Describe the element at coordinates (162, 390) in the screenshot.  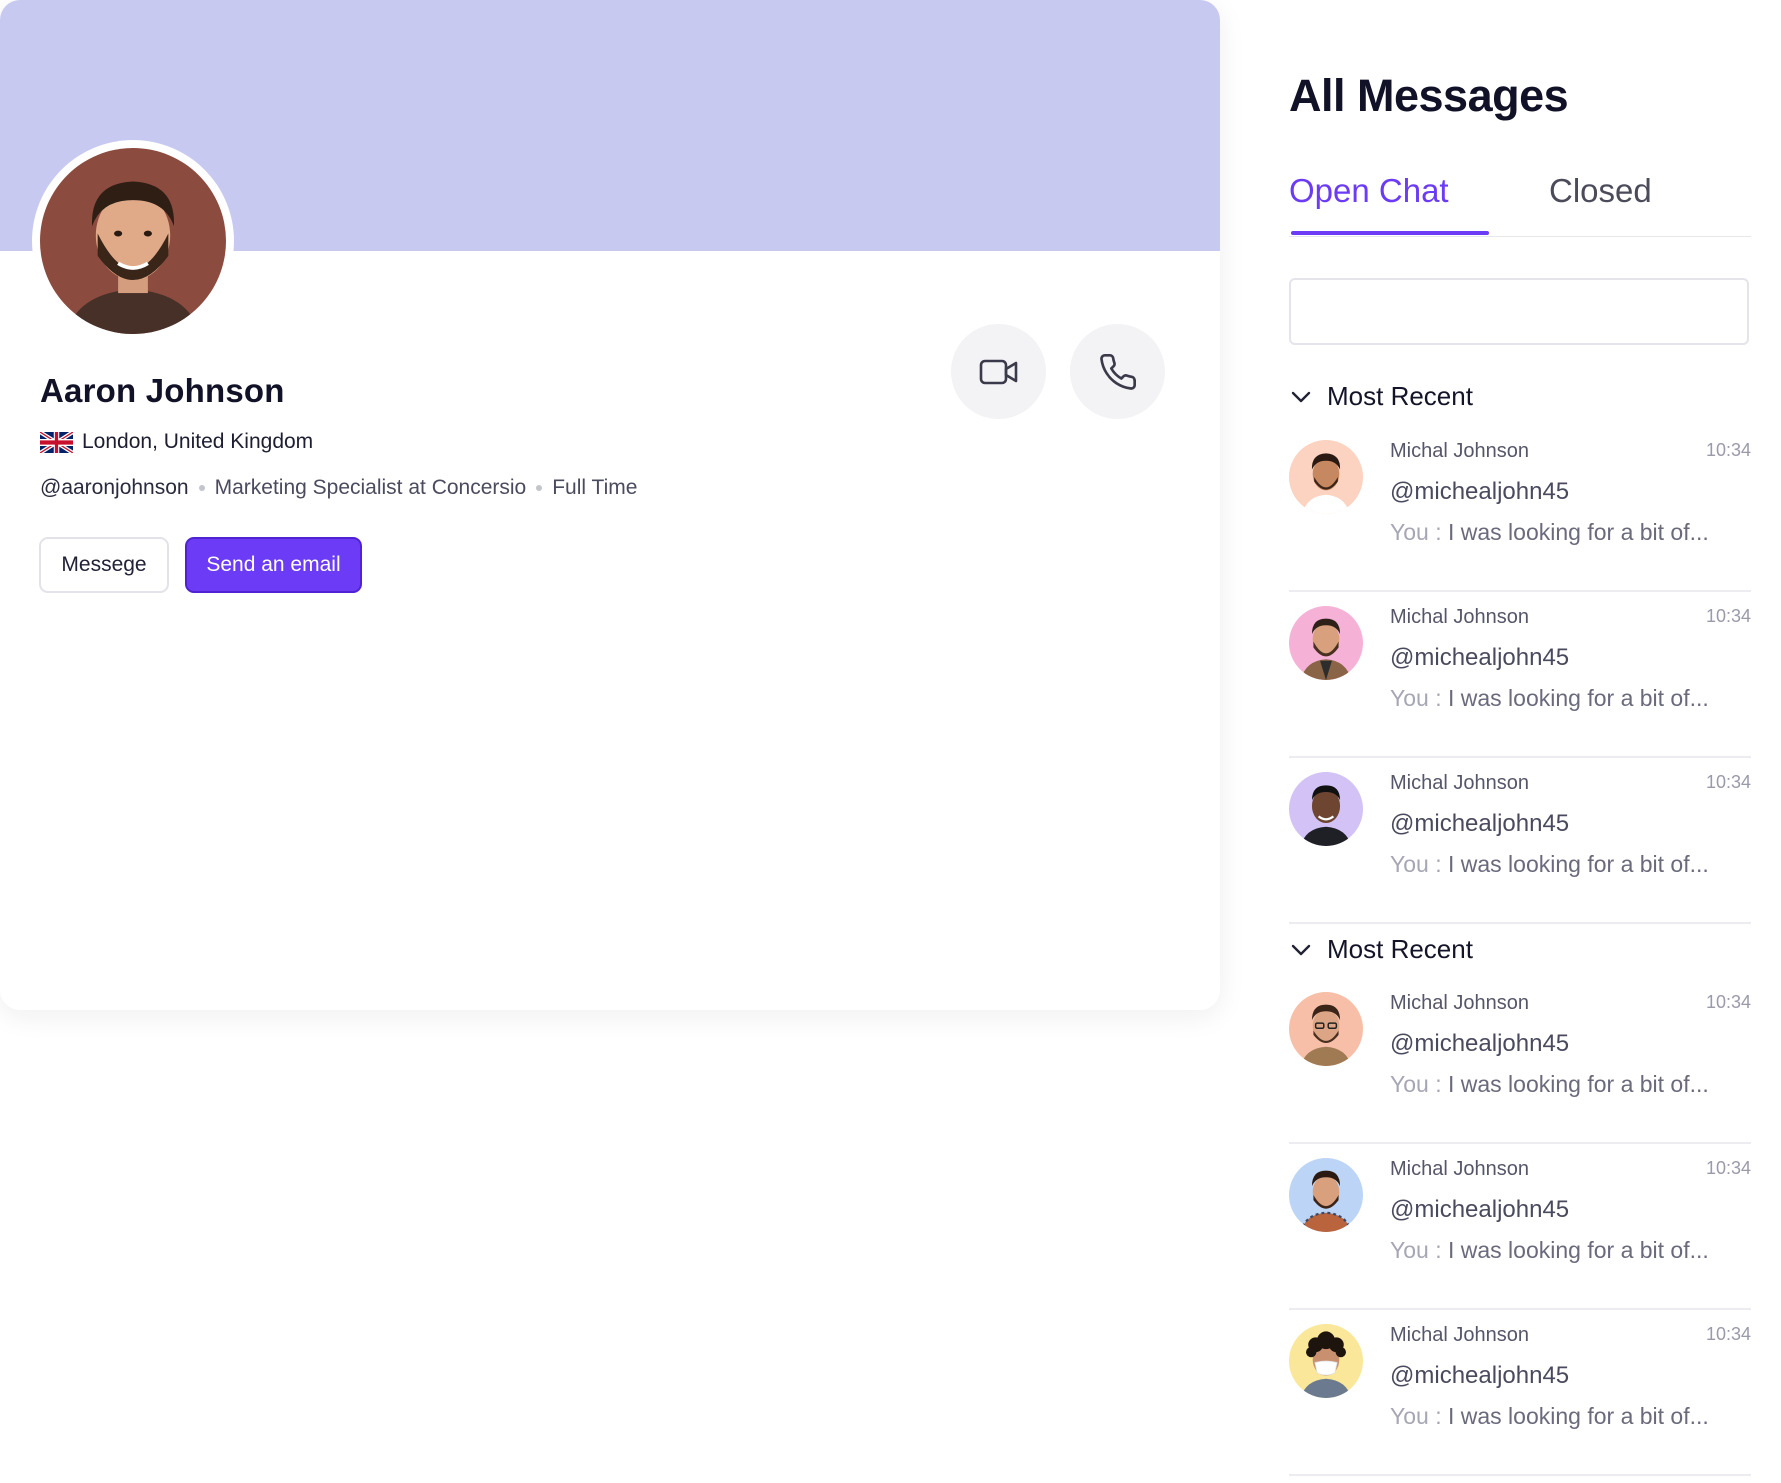
I see `profile-name: Aaron Johnson` at that location.